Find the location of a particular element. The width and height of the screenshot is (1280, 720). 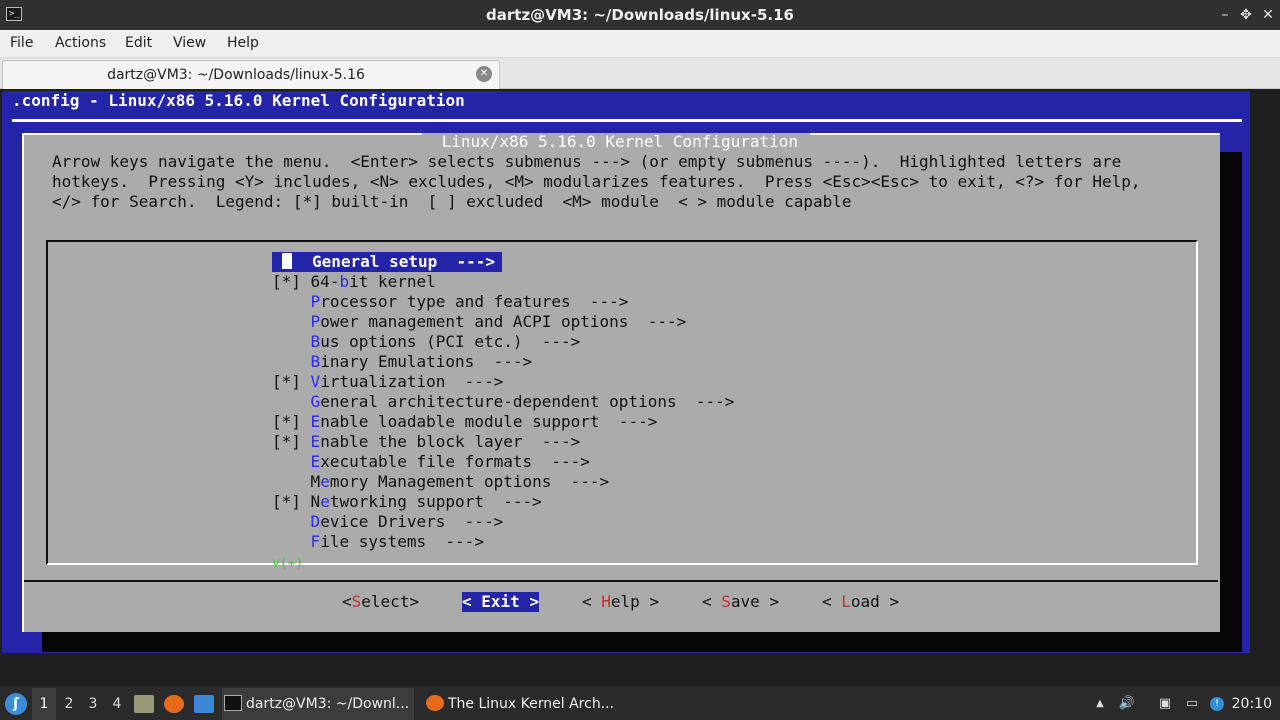

firefox-icon is located at coordinates (435, 703).